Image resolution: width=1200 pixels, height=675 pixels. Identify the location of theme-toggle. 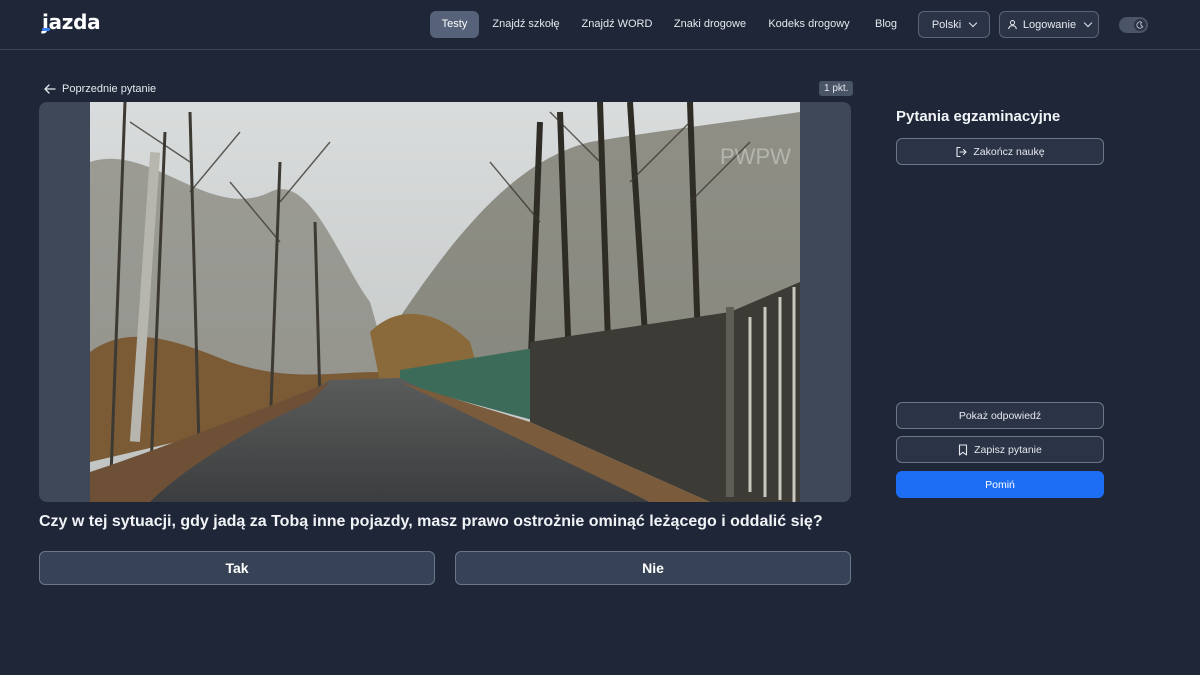
(1133, 25).